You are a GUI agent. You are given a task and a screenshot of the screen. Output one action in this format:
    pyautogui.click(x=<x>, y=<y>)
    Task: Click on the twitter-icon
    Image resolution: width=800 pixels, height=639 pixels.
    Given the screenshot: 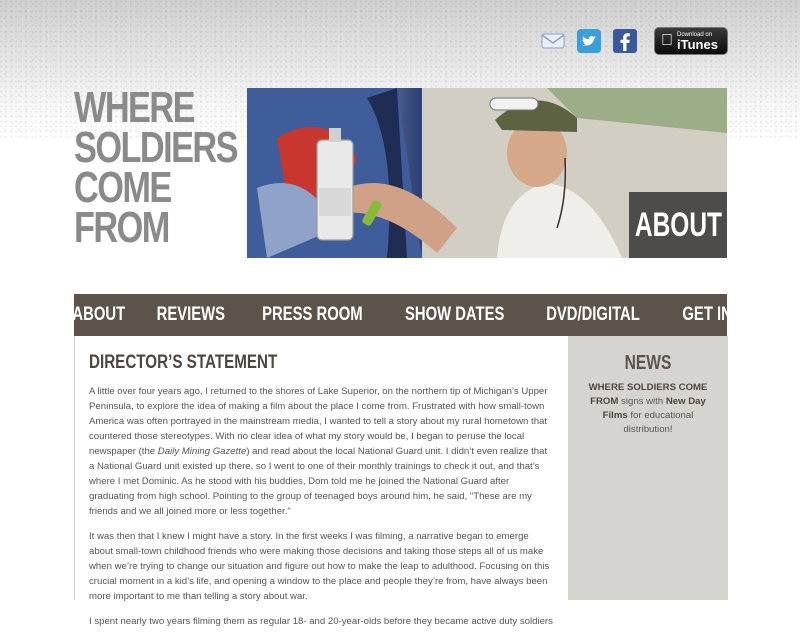 What is the action you would take?
    pyautogui.click(x=589, y=41)
    